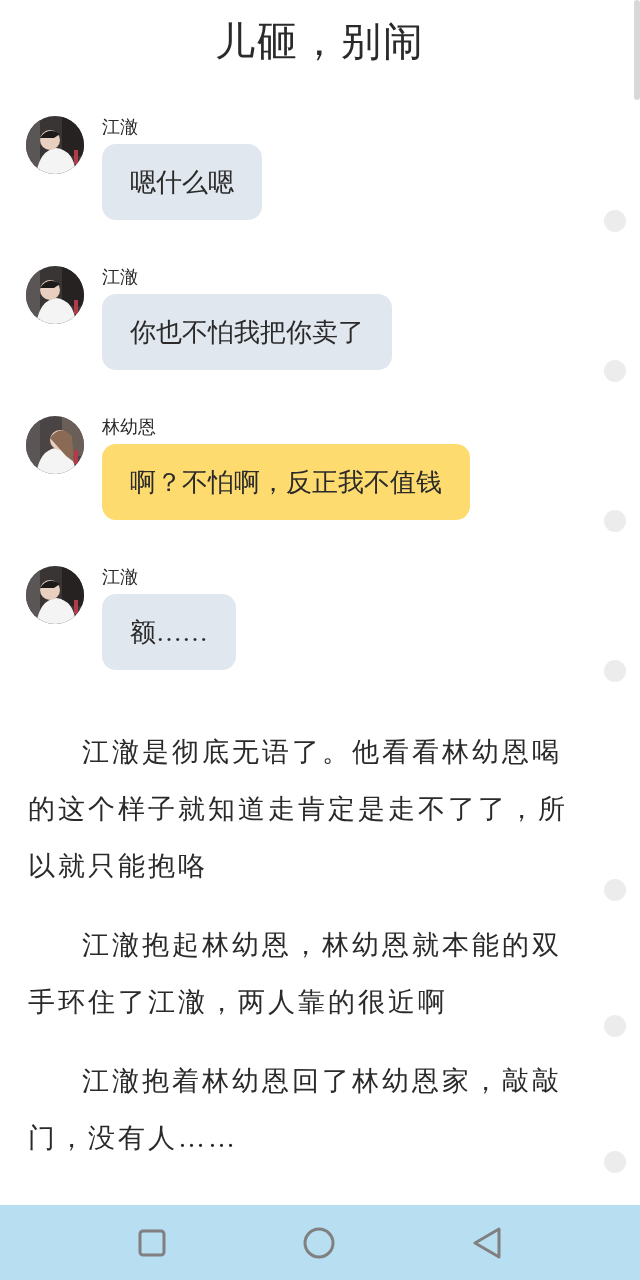  I want to click on chapter-title: 儿砸，别闹, so click(320, 42).